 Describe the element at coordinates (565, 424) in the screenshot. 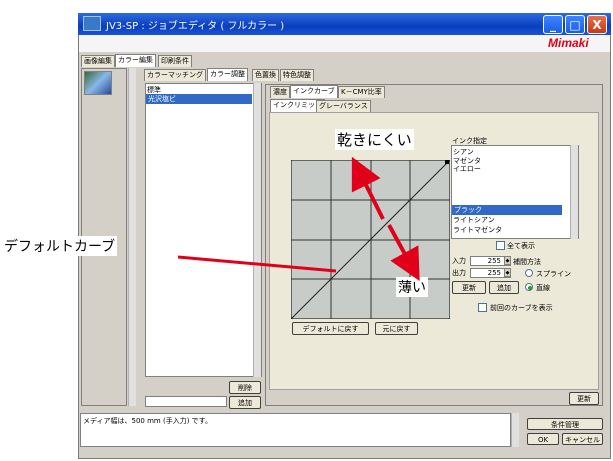

I see `condition-management-button: 条件管理` at that location.